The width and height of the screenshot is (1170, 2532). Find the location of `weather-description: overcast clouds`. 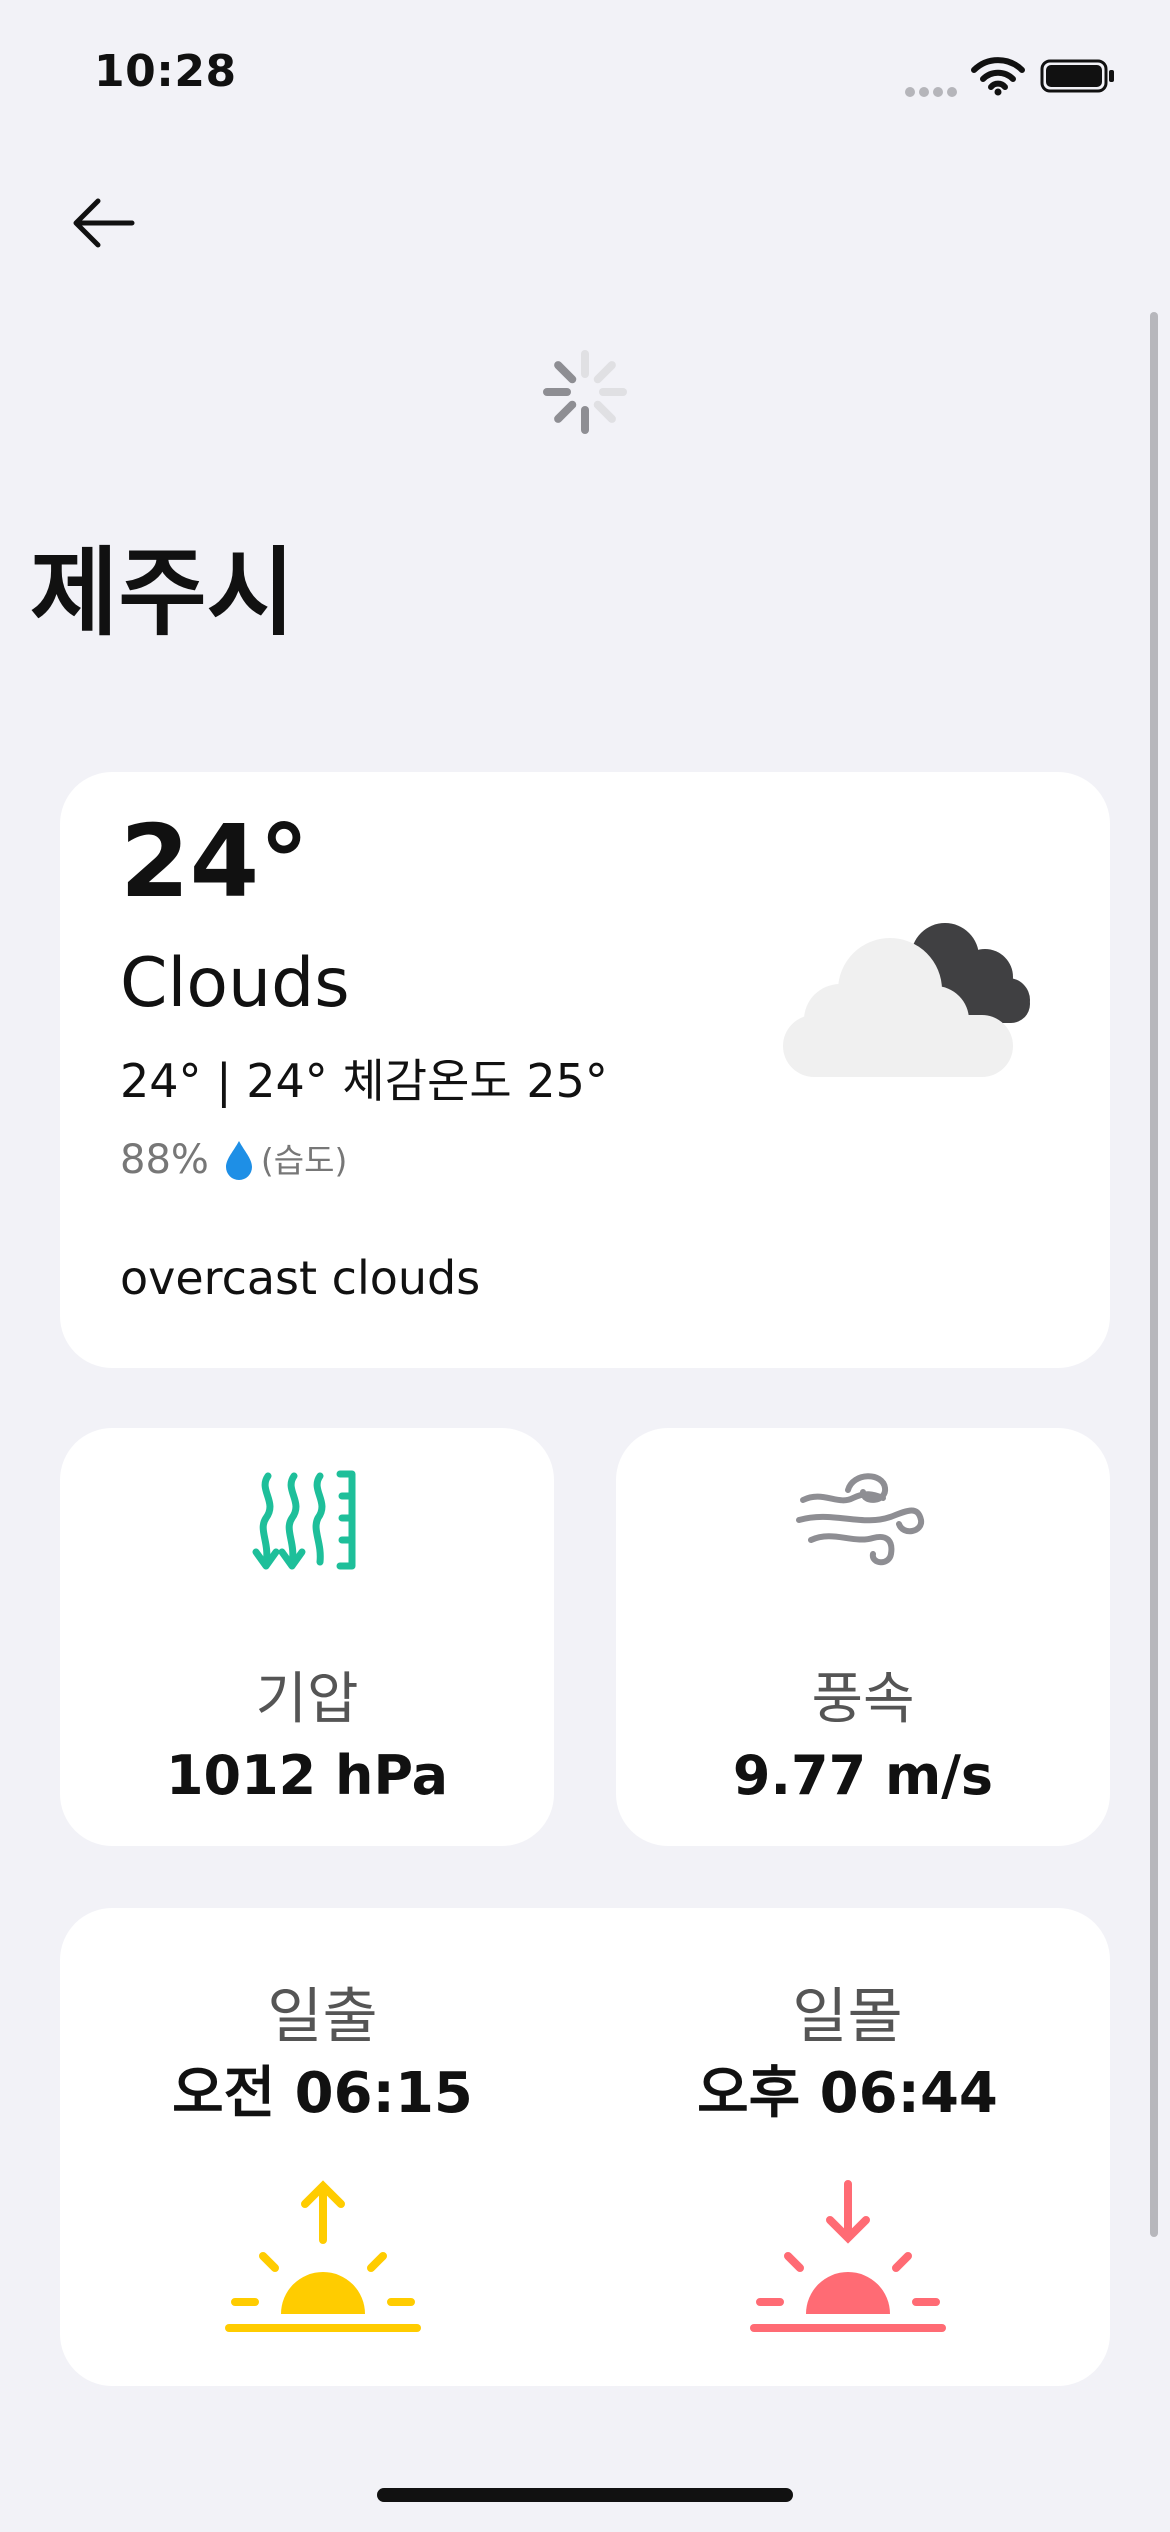

weather-description: overcast clouds is located at coordinates (300, 1278).